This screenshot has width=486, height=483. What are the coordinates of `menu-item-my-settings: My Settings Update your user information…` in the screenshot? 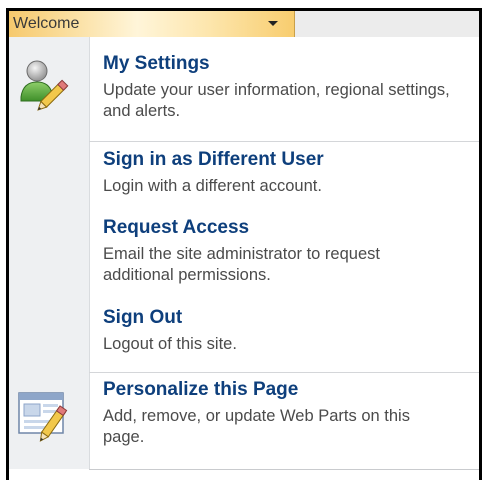 It's located at (284, 93).